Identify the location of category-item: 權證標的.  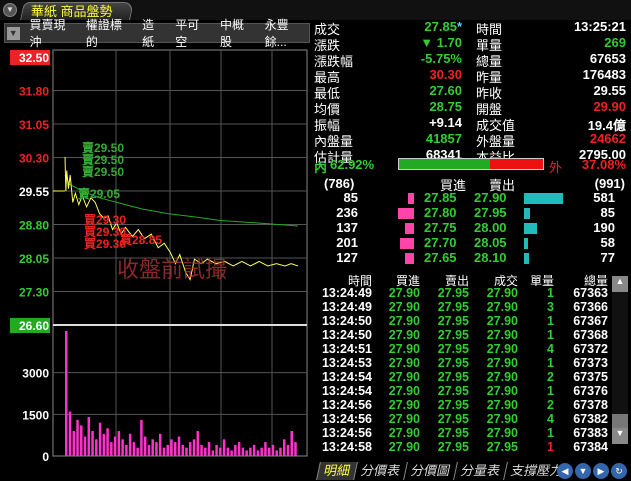
(109, 33).